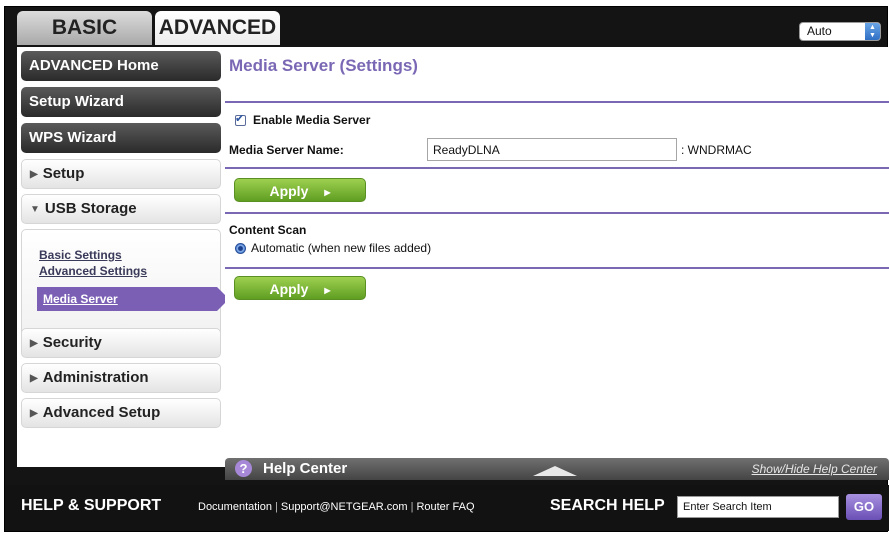  What do you see at coordinates (814, 469) in the screenshot?
I see `show-hide-help-link: Show/Hide Help Center` at bounding box center [814, 469].